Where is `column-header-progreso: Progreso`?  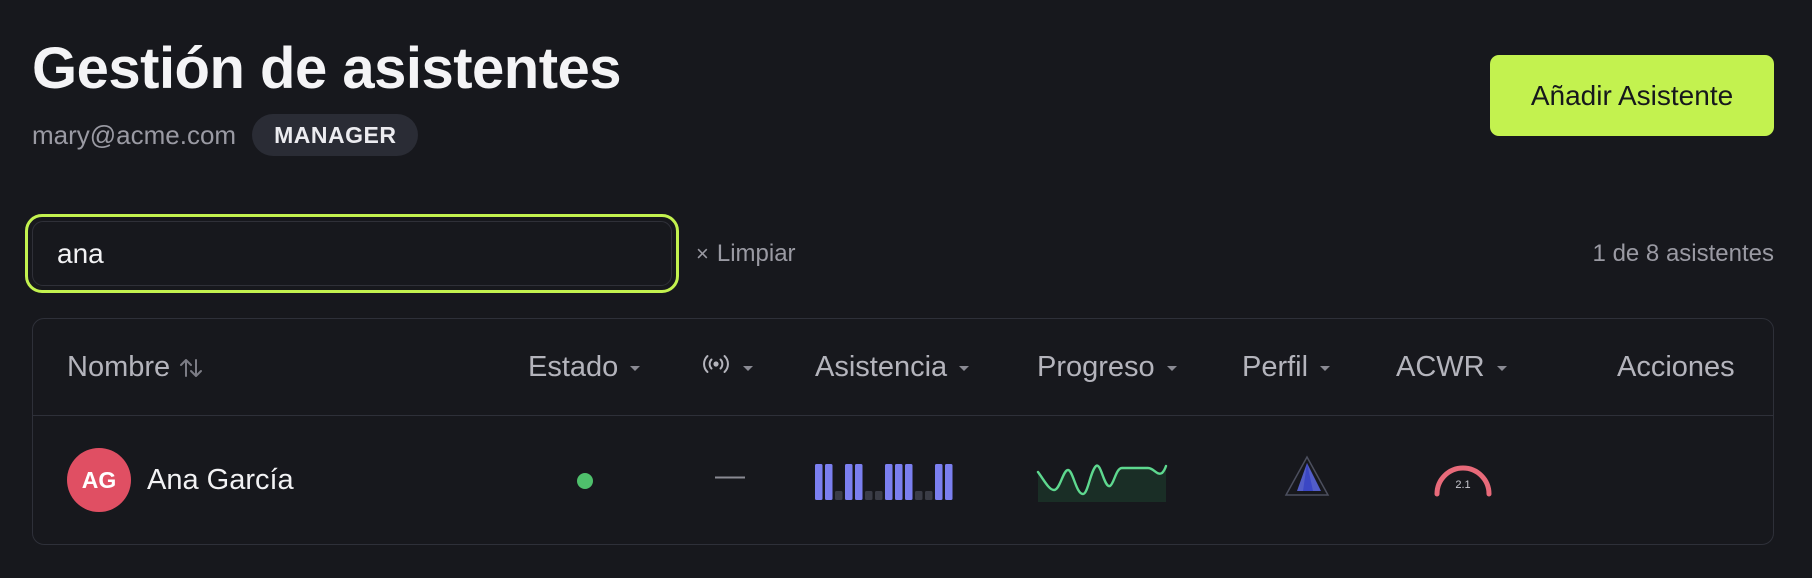 column-header-progreso: Progreso is located at coordinates (1107, 367).